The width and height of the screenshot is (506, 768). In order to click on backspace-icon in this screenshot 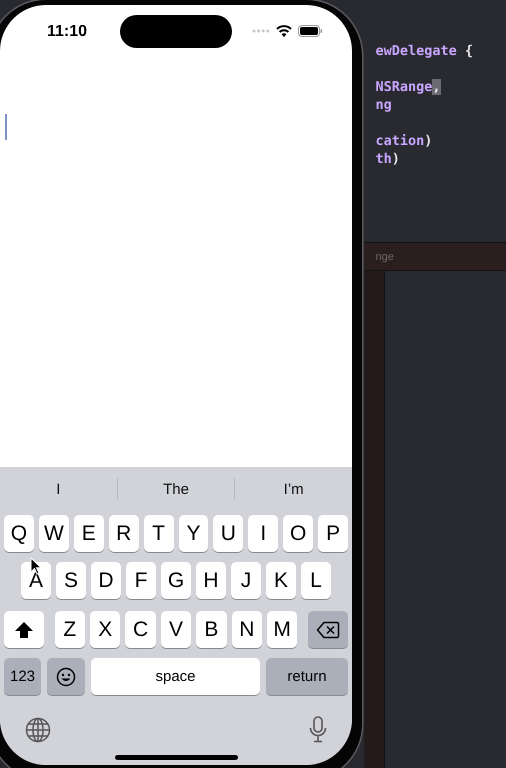, I will do `click(328, 629)`.